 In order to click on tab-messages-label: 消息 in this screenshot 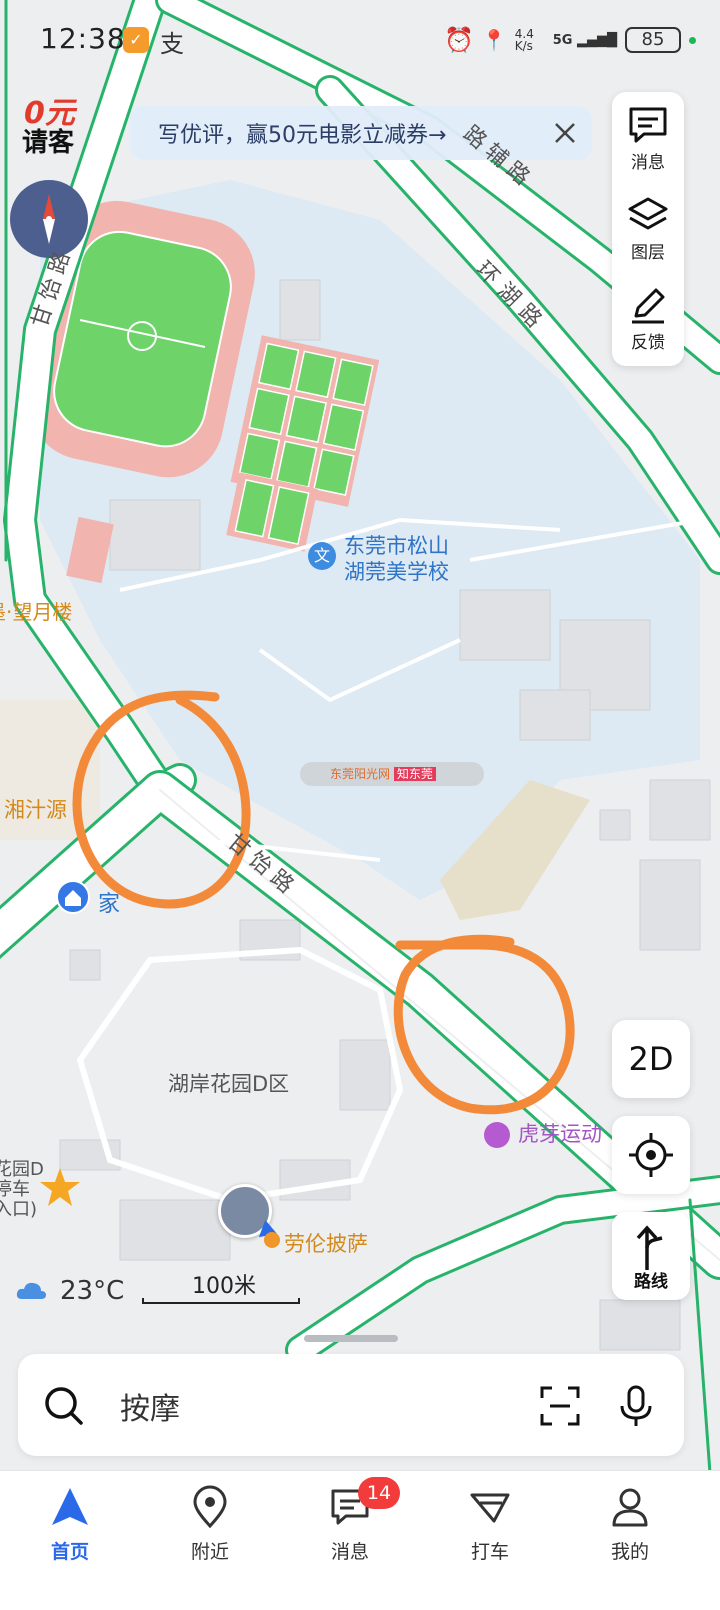, I will do `click(349, 1552)`.